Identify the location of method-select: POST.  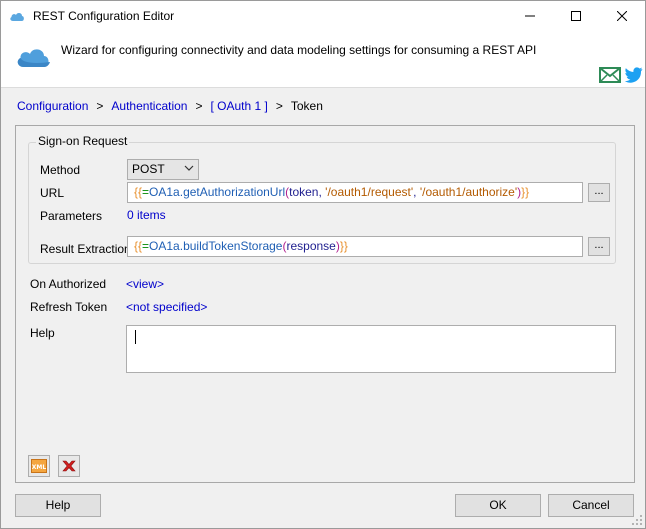
(163, 169).